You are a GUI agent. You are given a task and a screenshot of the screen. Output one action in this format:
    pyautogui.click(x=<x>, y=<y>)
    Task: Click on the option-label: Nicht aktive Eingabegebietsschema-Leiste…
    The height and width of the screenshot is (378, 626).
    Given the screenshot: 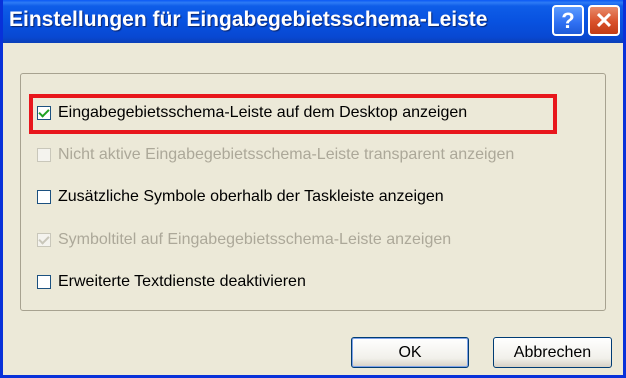 What is the action you would take?
    pyautogui.click(x=286, y=154)
    